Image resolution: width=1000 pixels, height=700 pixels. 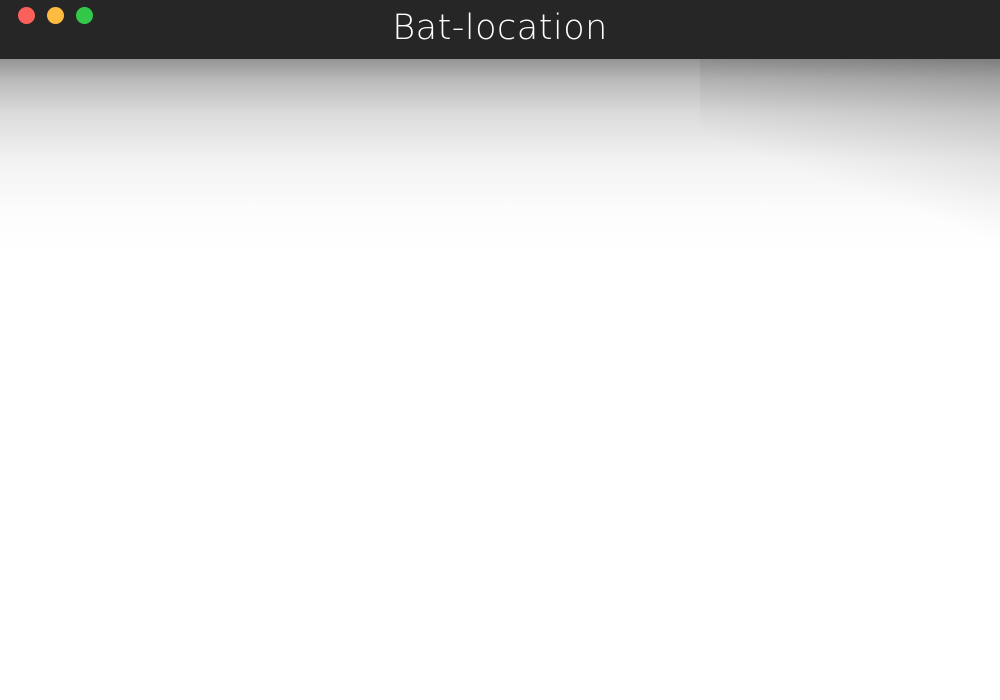 I want to click on corner-shadow, so click(x=850, y=159).